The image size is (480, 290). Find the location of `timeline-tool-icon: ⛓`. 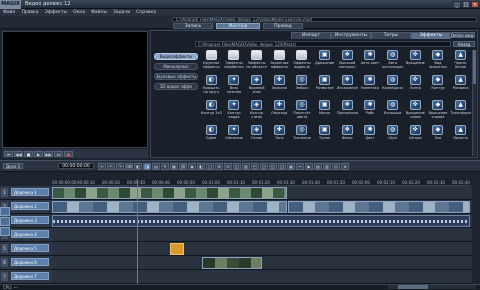

timeline-tool-icon: ⛓ is located at coordinates (183, 166).